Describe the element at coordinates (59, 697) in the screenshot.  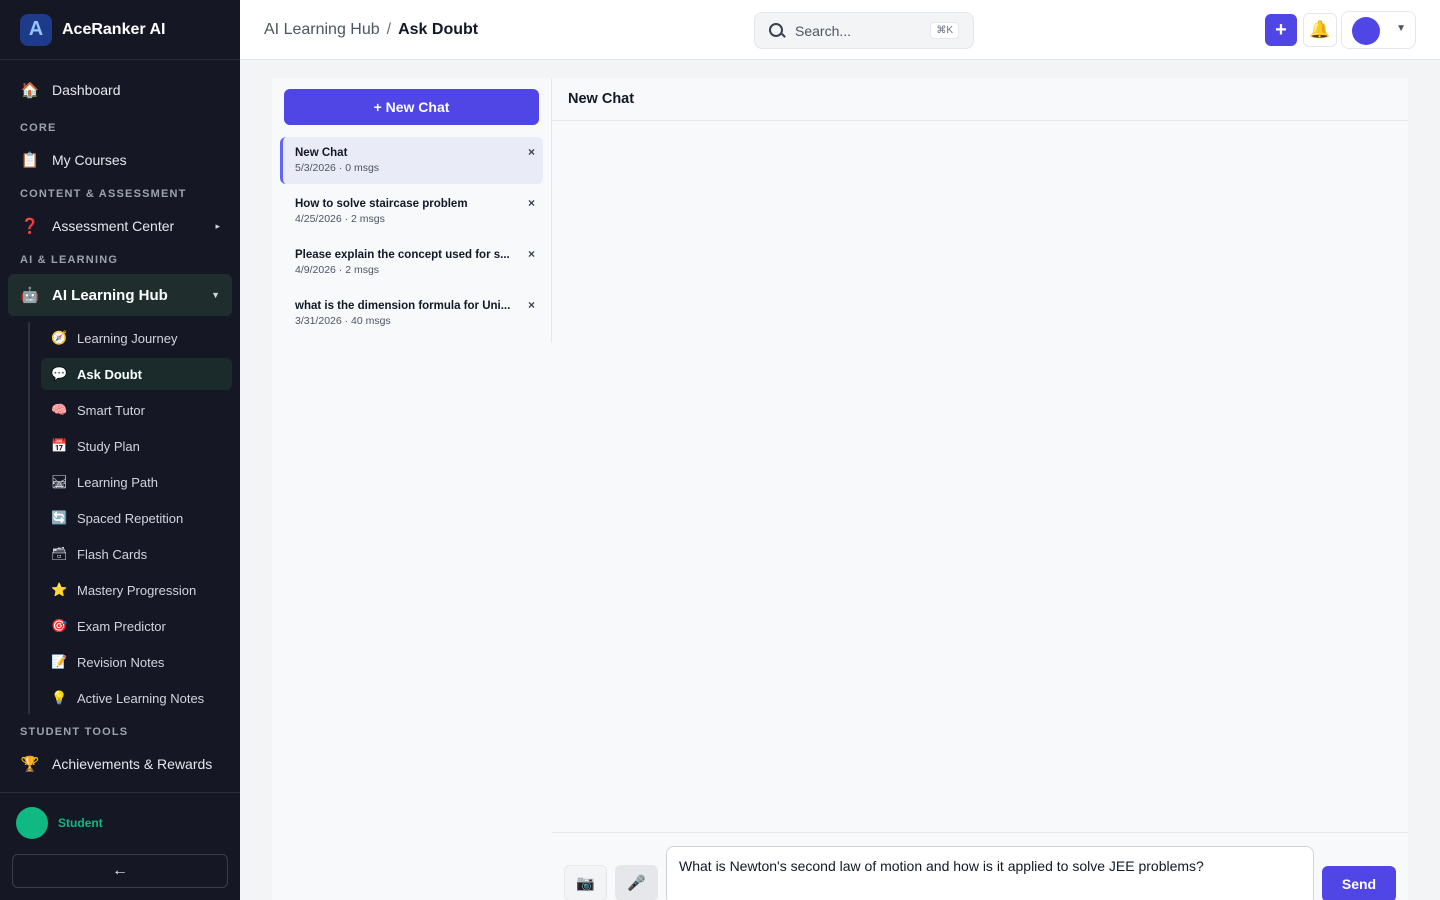
I see `lightbulb-icon: 💡` at that location.